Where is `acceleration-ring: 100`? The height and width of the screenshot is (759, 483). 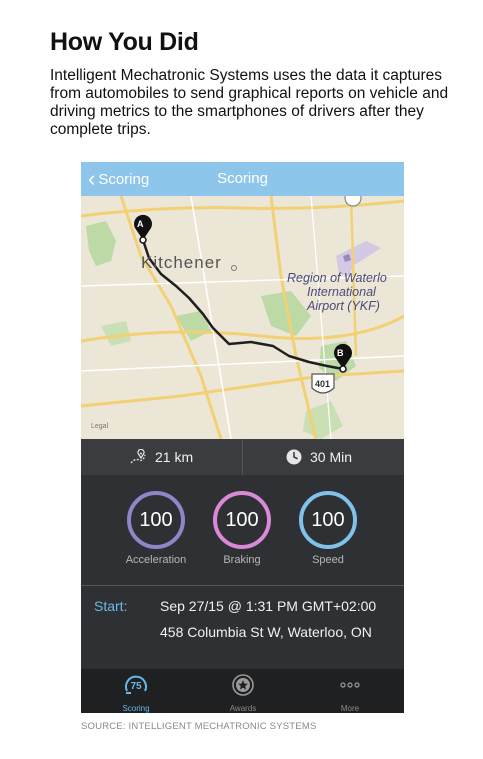
acceleration-ring: 100 is located at coordinates (156, 520).